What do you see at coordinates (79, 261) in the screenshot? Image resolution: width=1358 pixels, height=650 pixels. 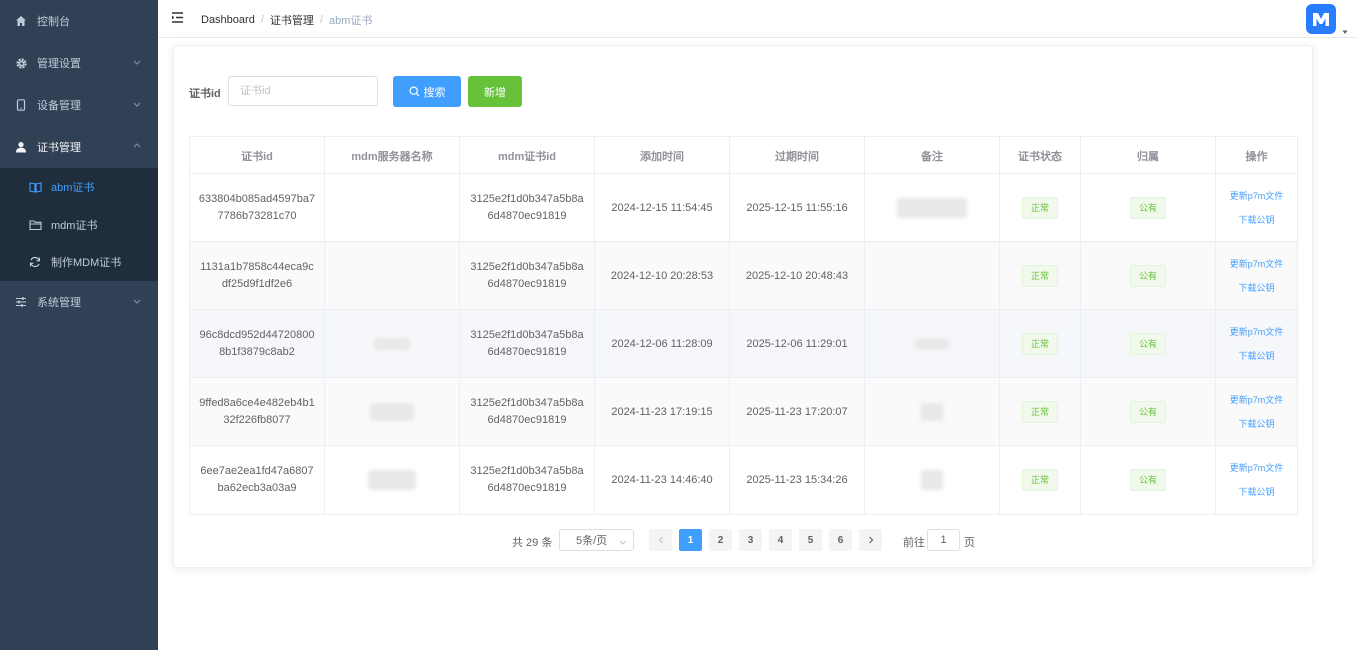 I see `sidebar-item-make-mdm-cert: 制作MDM证书` at bounding box center [79, 261].